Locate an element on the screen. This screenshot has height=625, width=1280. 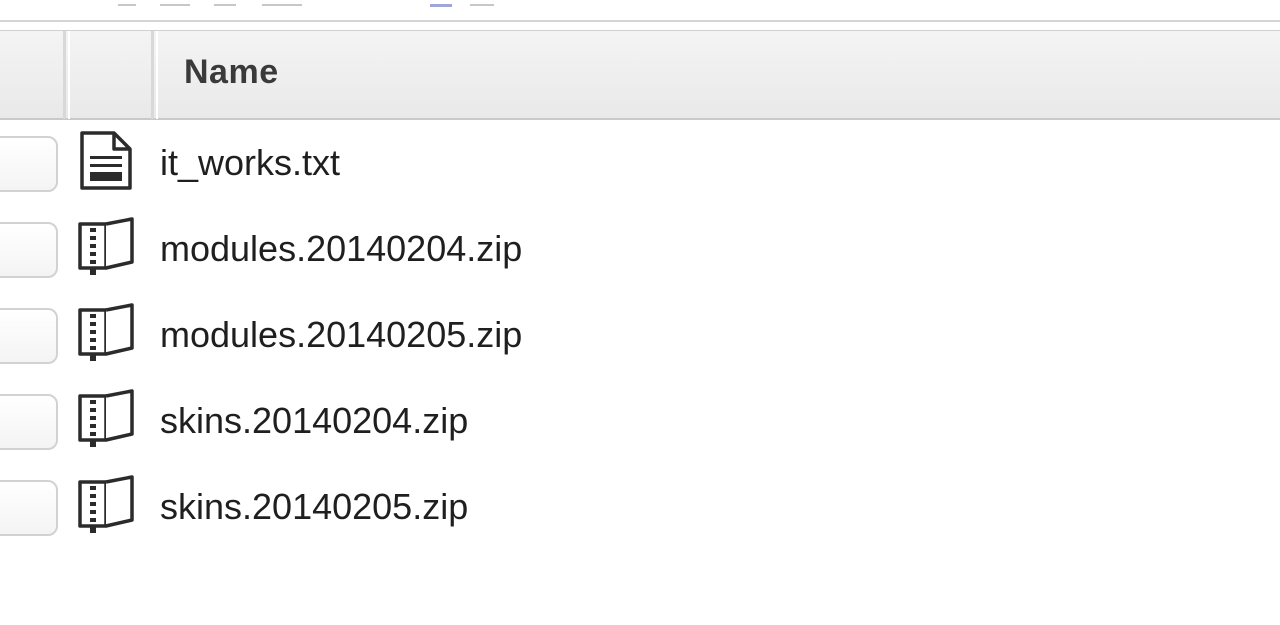
file-row: skins.20140204.zip is located at coordinates (640, 421).